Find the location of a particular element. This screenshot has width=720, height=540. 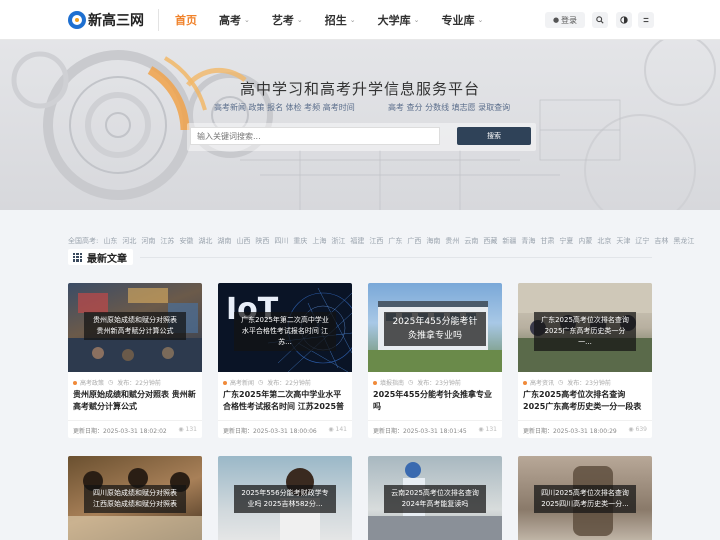

region-link: 福建 is located at coordinates (357, 241).